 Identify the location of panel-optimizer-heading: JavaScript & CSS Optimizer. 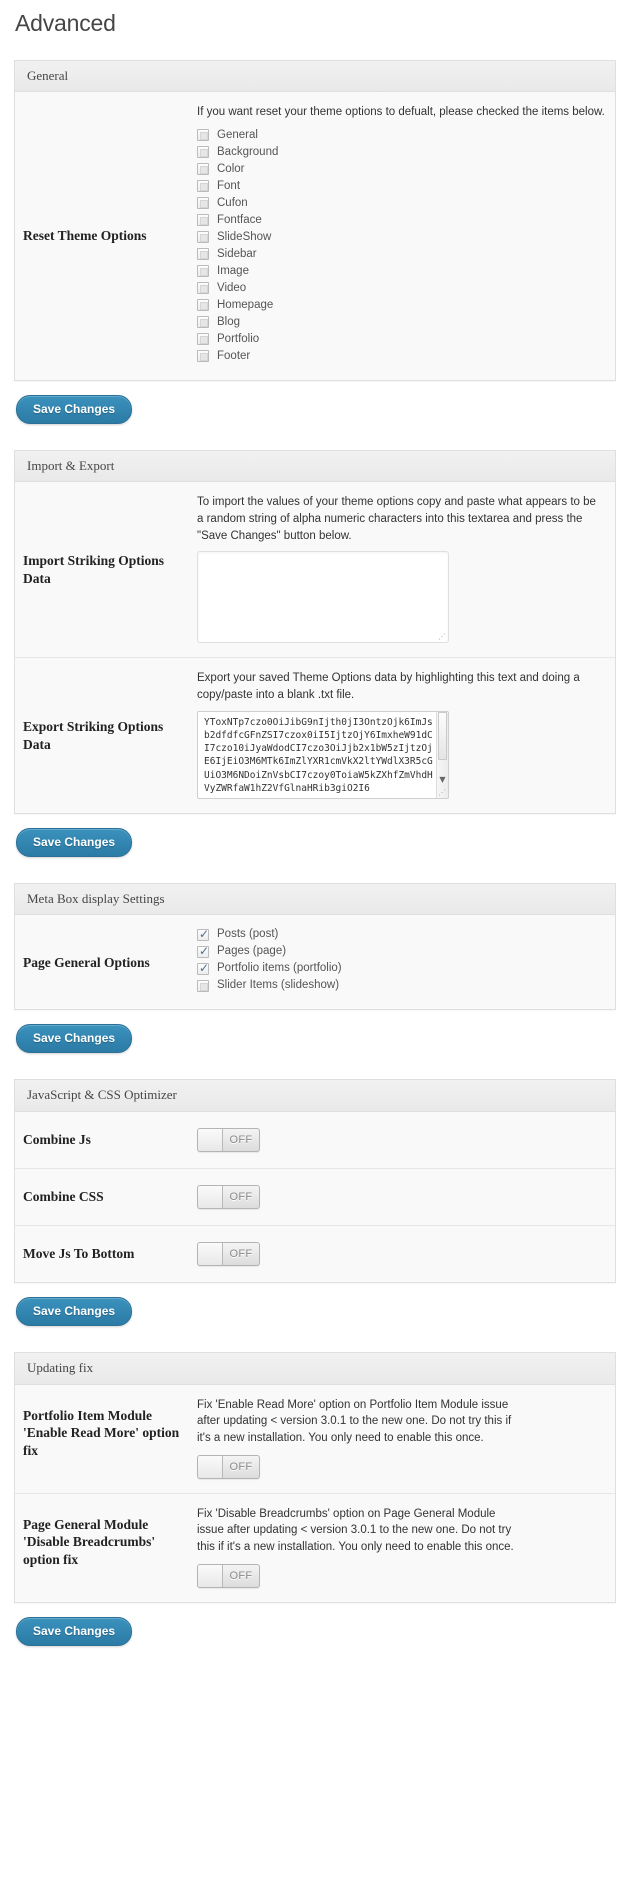
(315, 1096).